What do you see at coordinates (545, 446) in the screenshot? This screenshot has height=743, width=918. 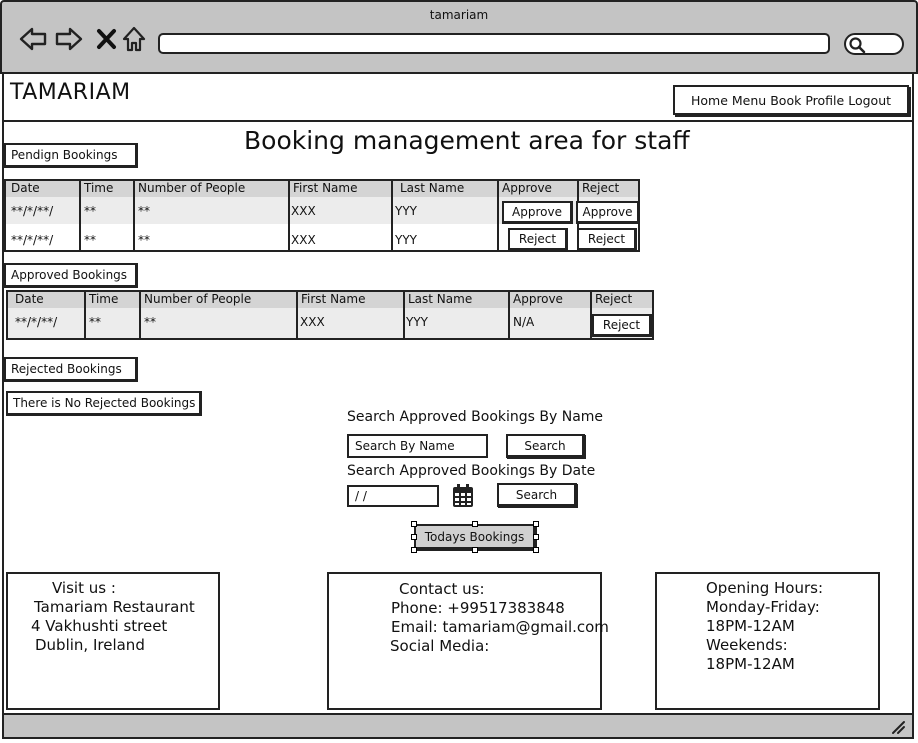 I see `search-by-name-button: Search` at bounding box center [545, 446].